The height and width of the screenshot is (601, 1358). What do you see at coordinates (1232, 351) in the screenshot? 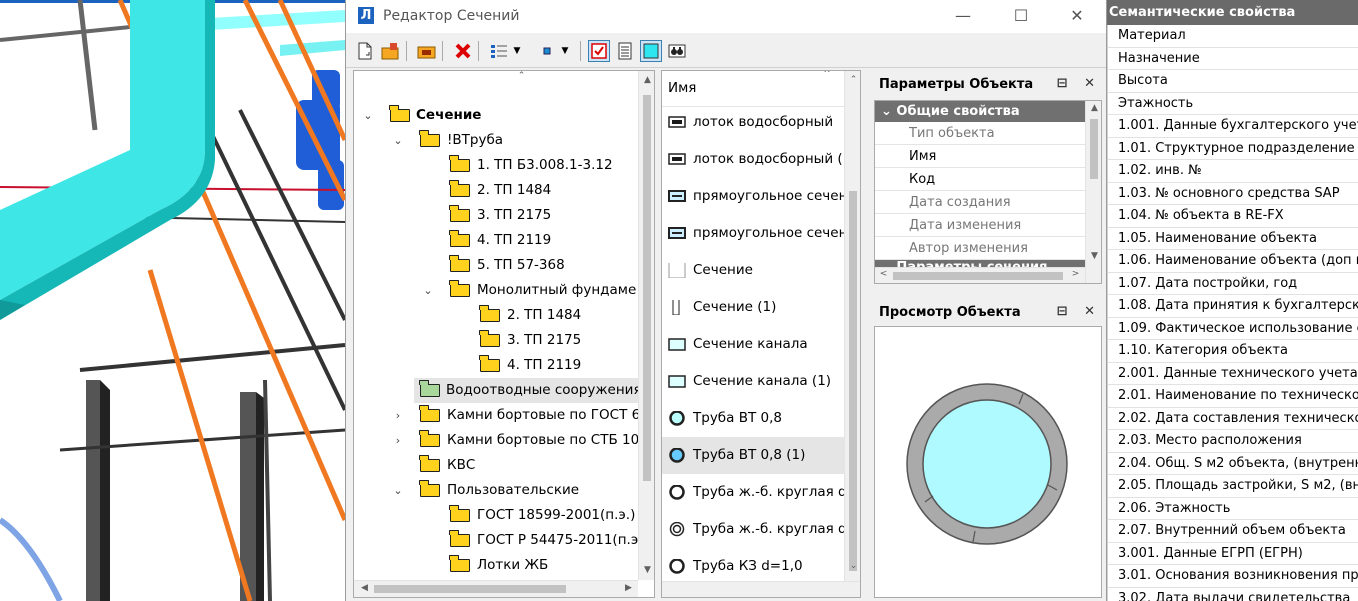
I see `semantic-property-row: 1.10. Категория объекта` at bounding box center [1232, 351].